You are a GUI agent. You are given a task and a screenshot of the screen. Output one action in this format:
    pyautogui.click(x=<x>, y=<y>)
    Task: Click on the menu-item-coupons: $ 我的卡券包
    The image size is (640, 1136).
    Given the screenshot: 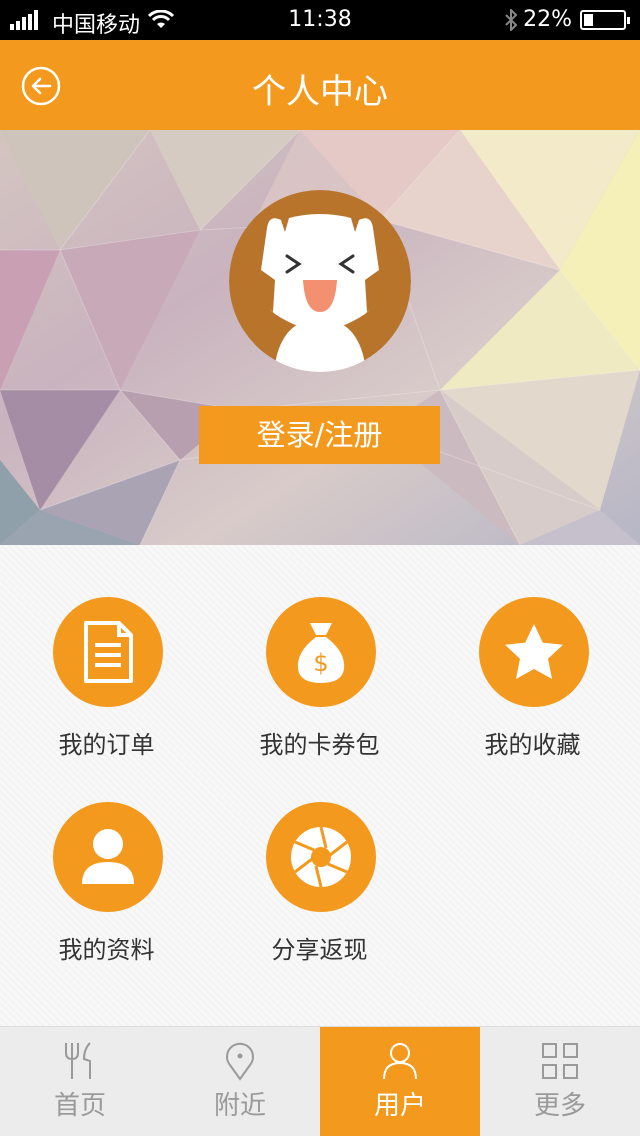 What is the action you would take?
    pyautogui.click(x=319, y=652)
    